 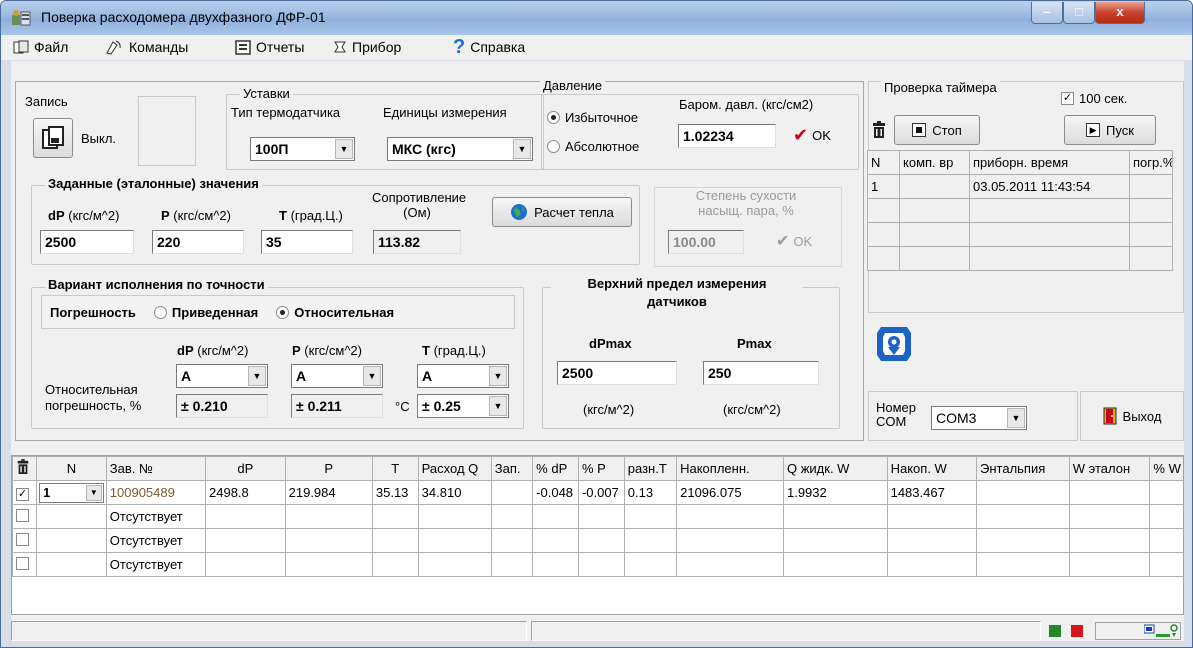 I want to click on timer-table-header: N комп. вр приборн. время погр.%, so click(x=1020, y=162).